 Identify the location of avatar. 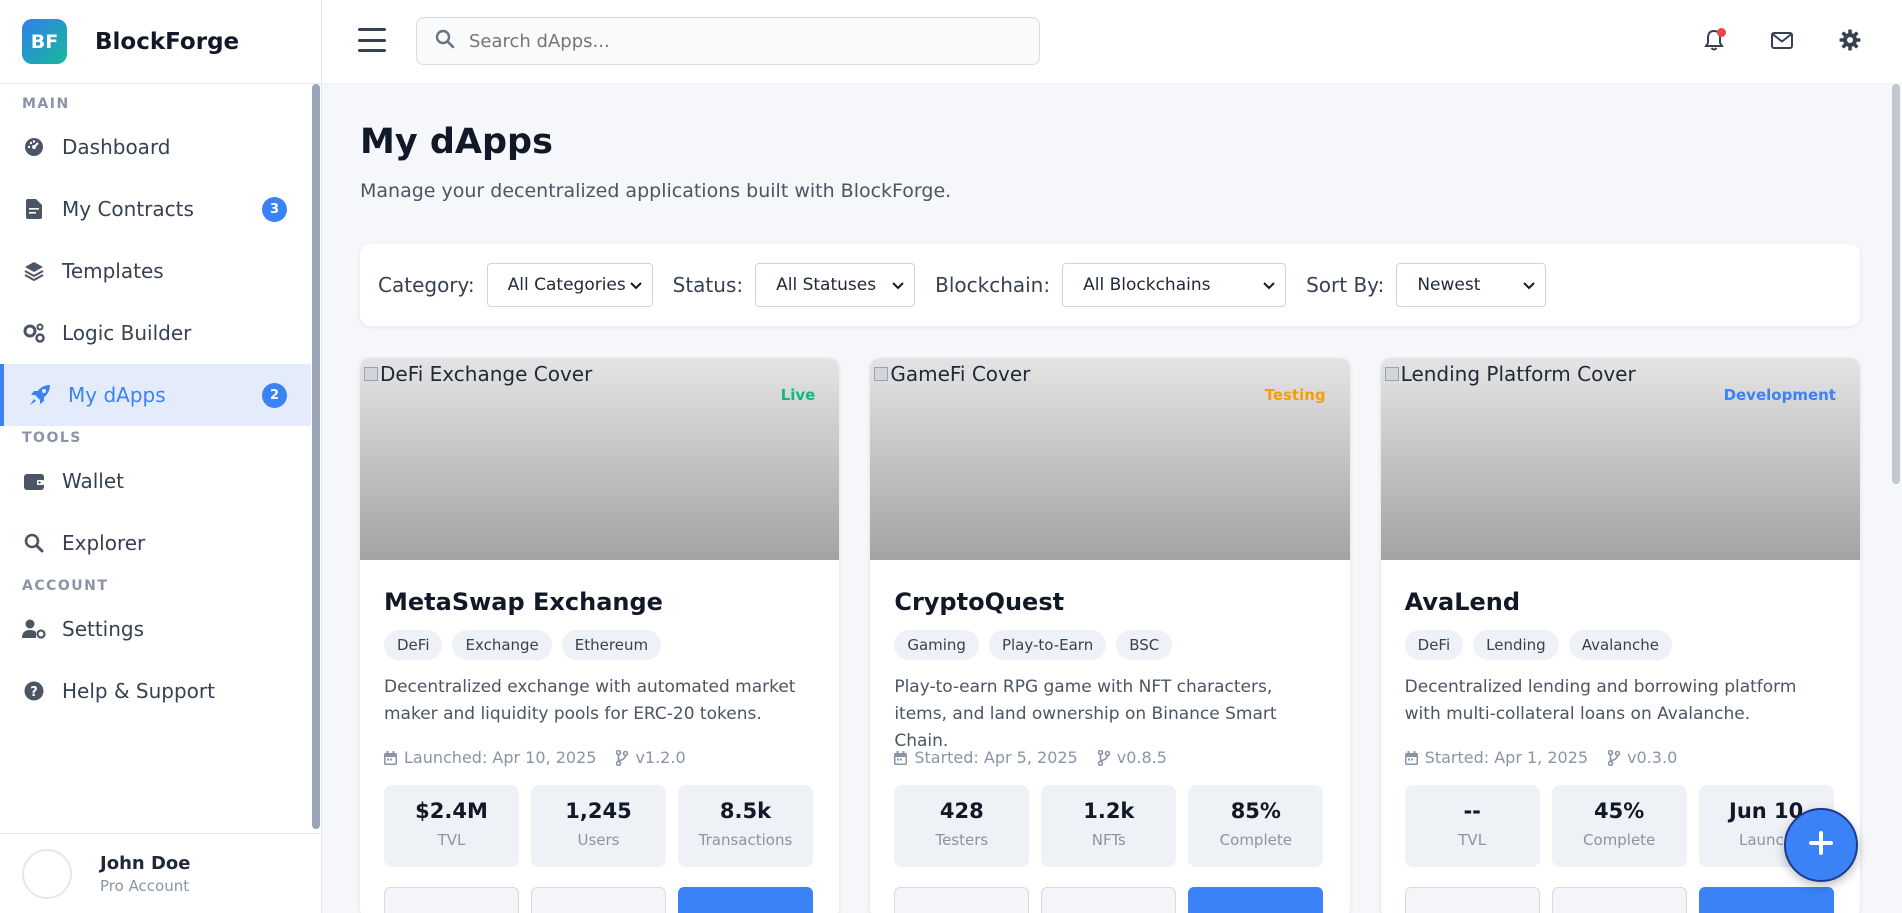
(47, 873).